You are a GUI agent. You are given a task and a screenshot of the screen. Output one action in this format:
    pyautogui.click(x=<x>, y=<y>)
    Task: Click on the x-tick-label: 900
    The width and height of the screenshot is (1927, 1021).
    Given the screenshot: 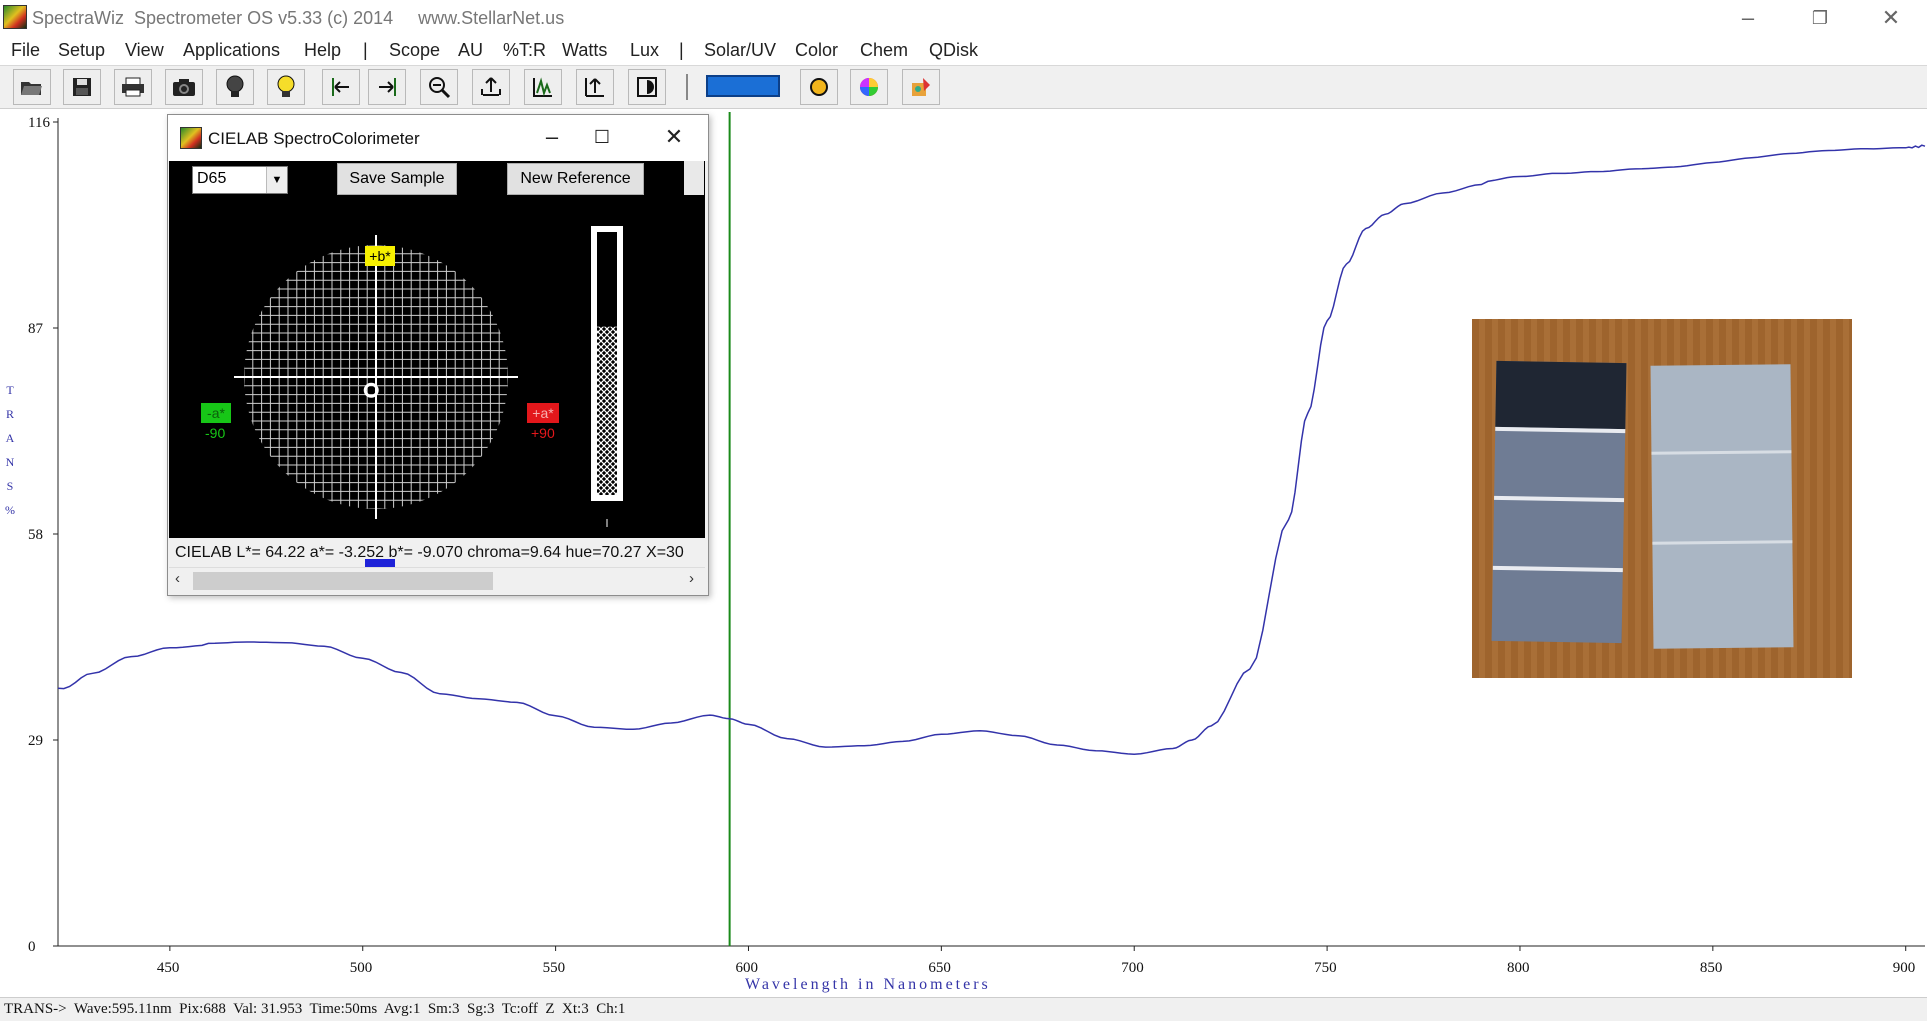 What is the action you would take?
    pyautogui.click(x=1904, y=968)
    